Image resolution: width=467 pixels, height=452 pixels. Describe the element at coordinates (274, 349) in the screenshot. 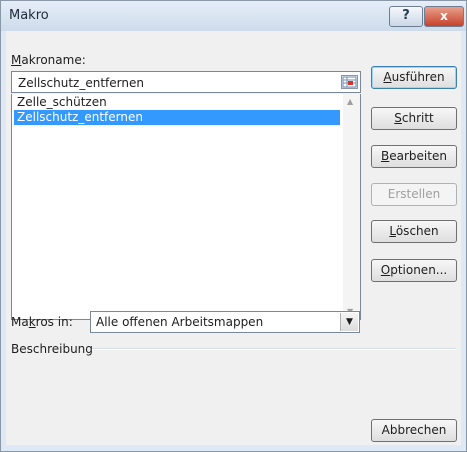

I see `description-divider` at that location.